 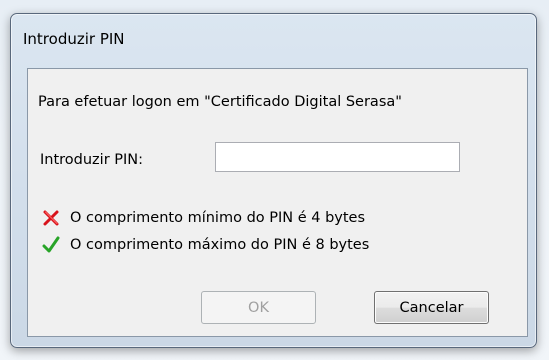 What do you see at coordinates (431, 307) in the screenshot?
I see `cancel-button: Cancelar` at bounding box center [431, 307].